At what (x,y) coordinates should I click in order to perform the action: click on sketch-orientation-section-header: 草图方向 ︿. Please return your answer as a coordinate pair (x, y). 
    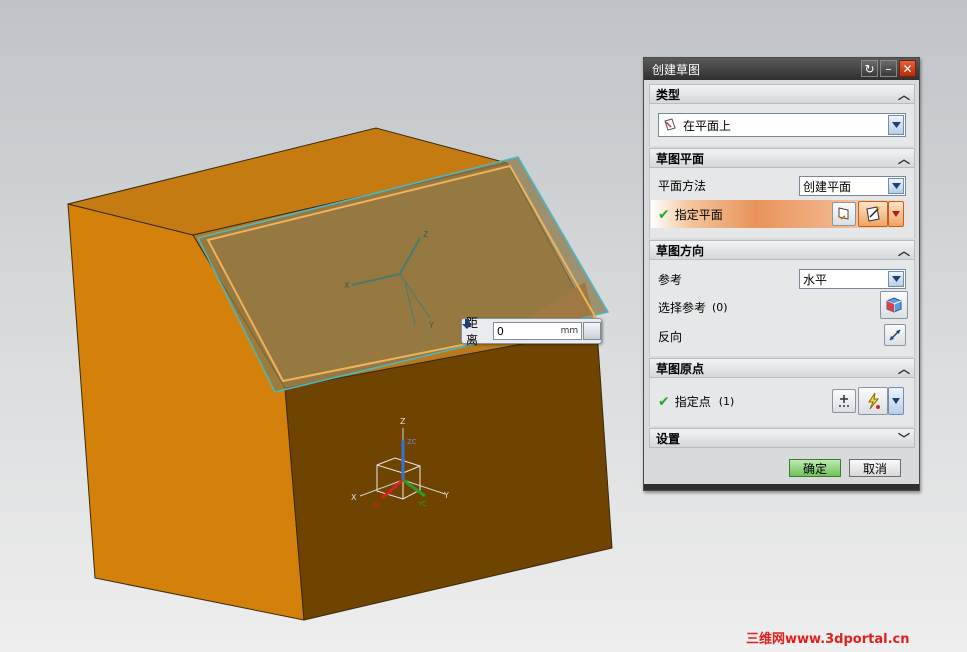
    Looking at the image, I should click on (782, 250).